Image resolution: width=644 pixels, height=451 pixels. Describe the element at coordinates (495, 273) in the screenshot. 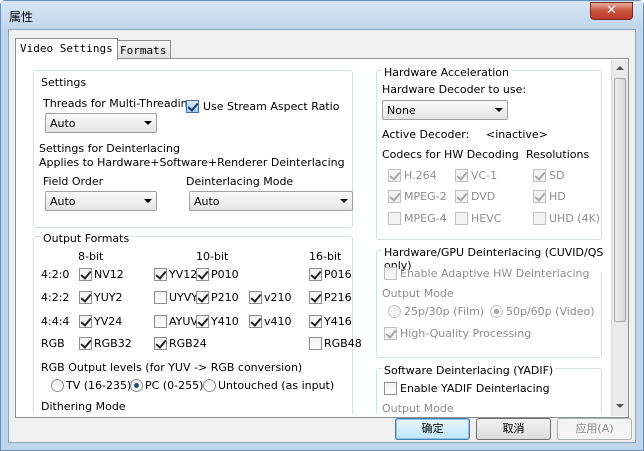

I see `hw-deint-enable-label: Enable Adaptive HW Deinterlacing` at that location.